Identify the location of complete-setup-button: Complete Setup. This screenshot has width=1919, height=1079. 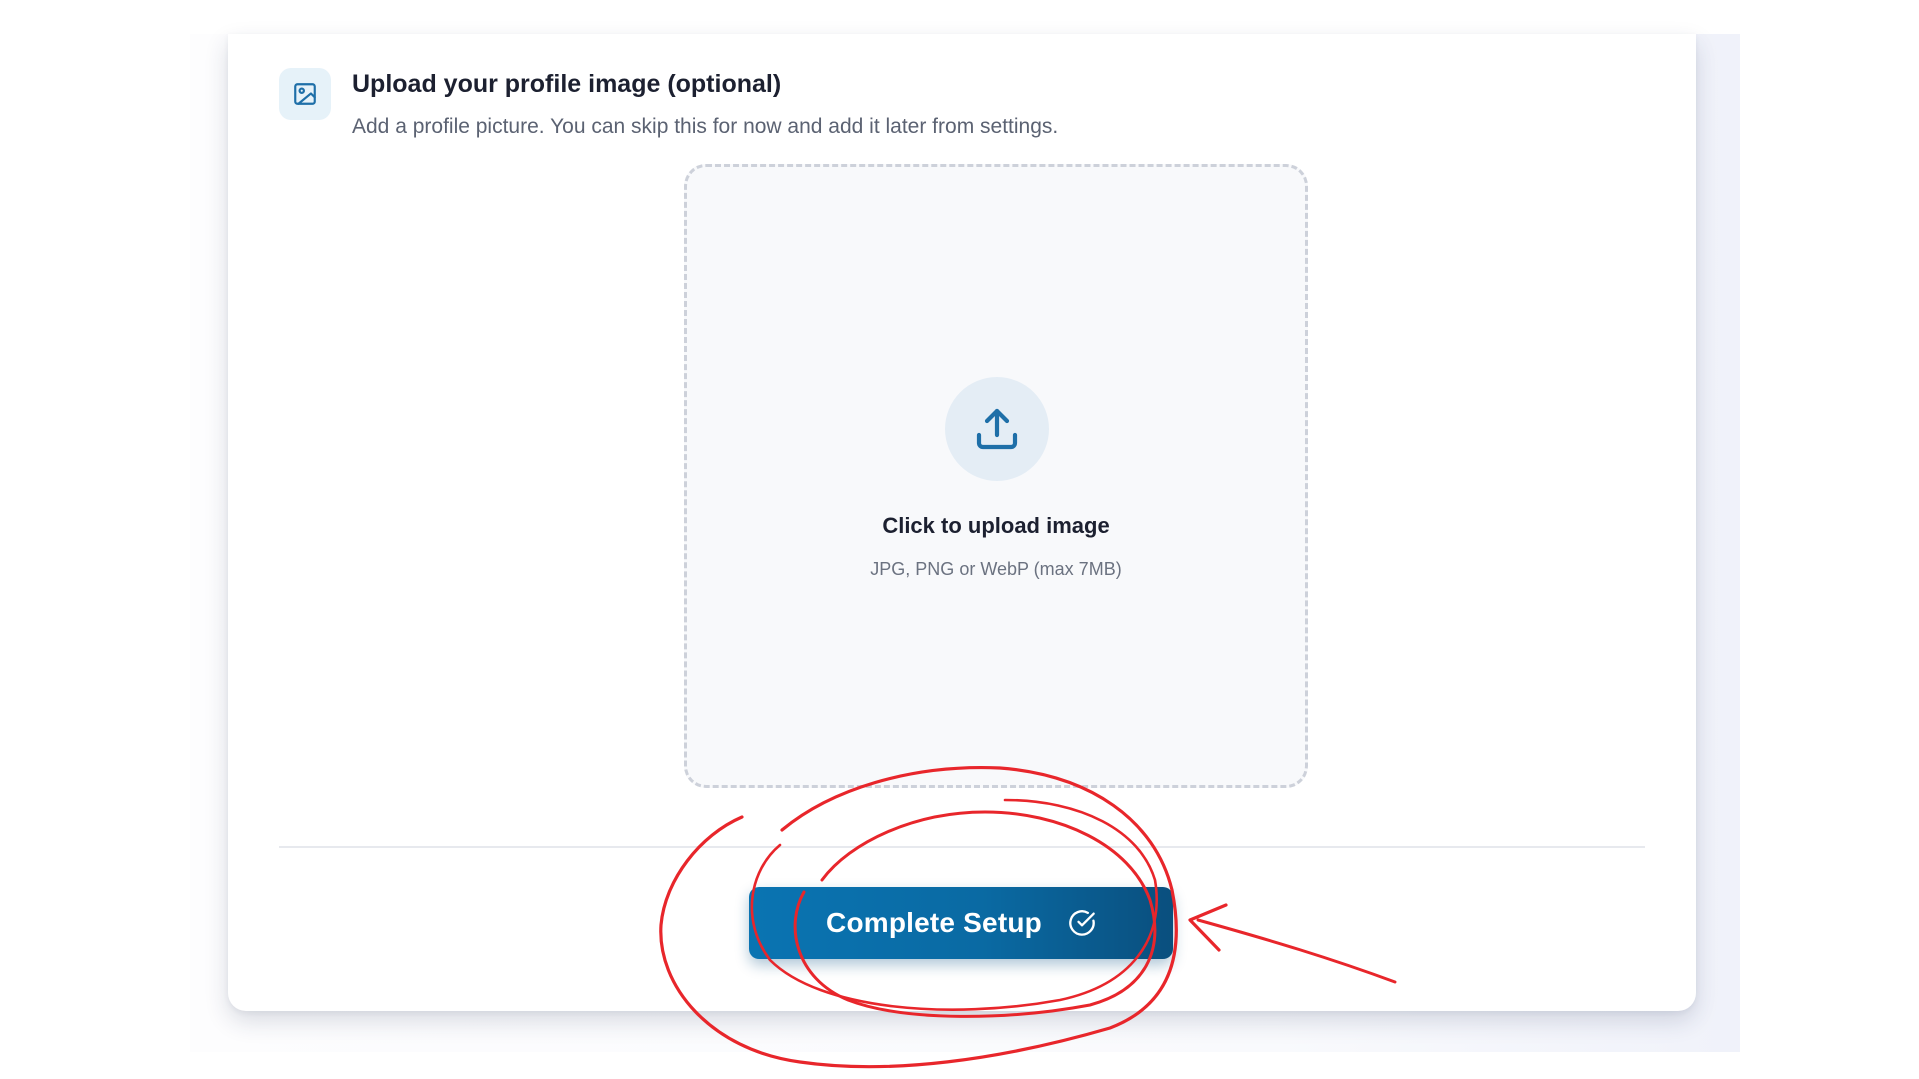
(961, 923).